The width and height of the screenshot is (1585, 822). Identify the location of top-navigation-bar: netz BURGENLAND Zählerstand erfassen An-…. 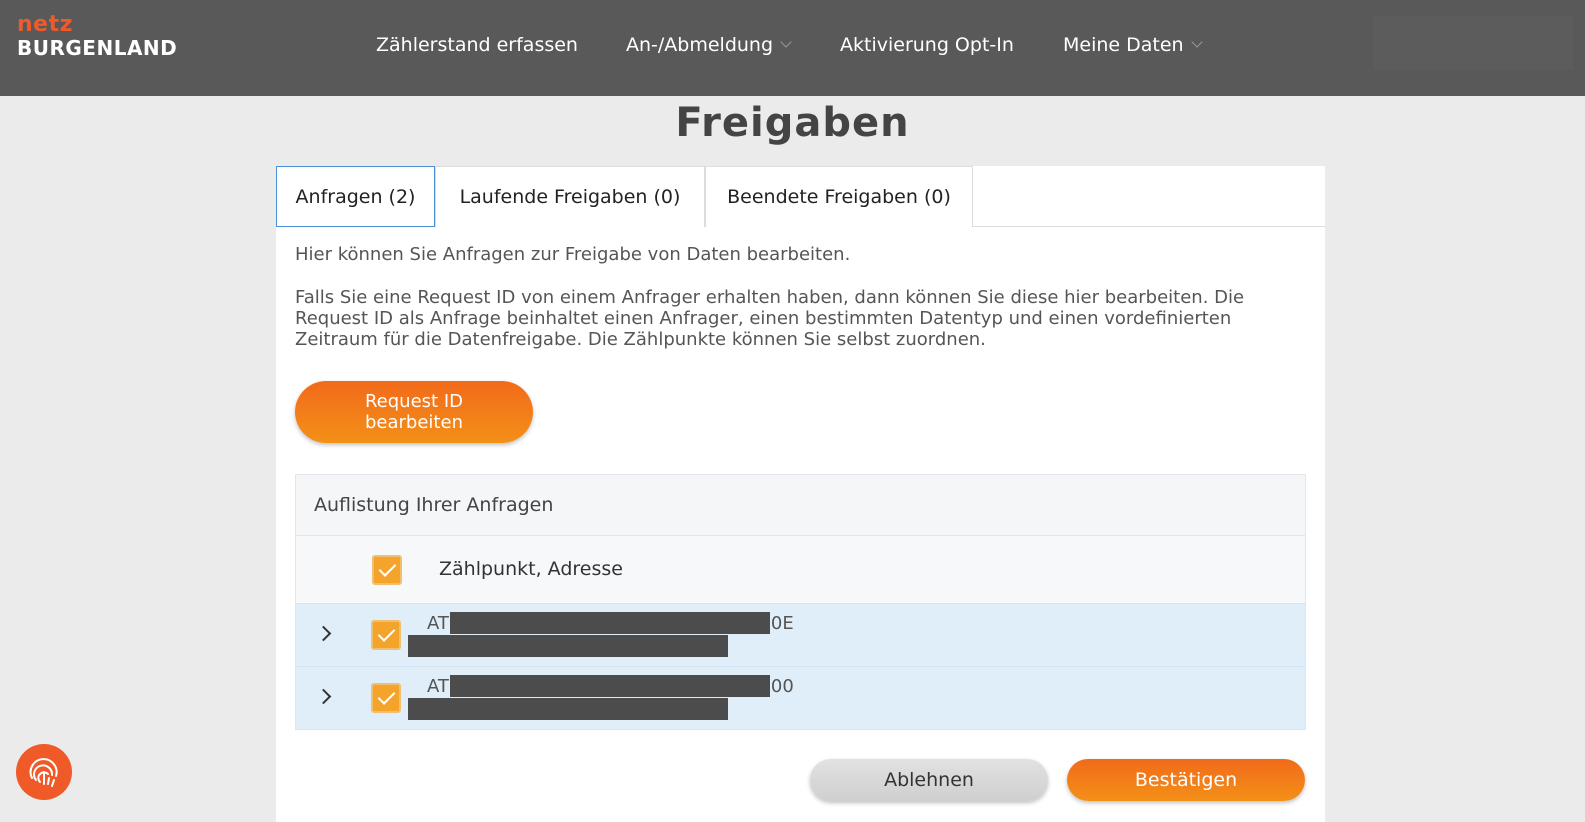
(792, 48).